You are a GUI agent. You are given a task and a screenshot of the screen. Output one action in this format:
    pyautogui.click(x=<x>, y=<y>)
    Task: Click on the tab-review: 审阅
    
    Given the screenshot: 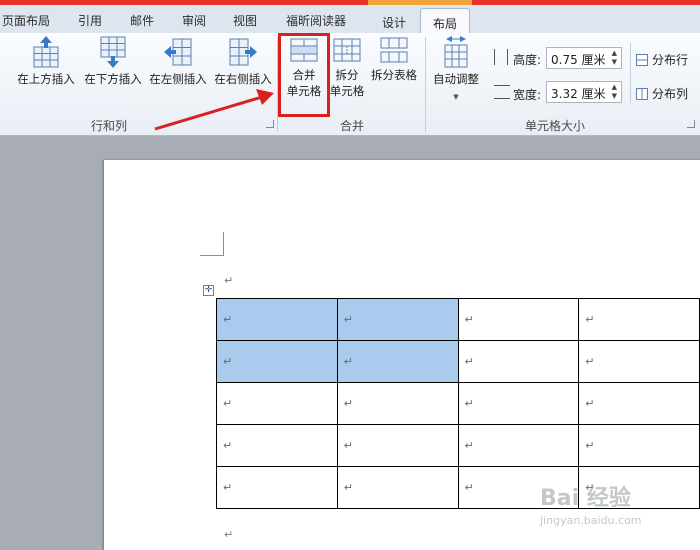 What is the action you would take?
    pyautogui.click(x=194, y=20)
    